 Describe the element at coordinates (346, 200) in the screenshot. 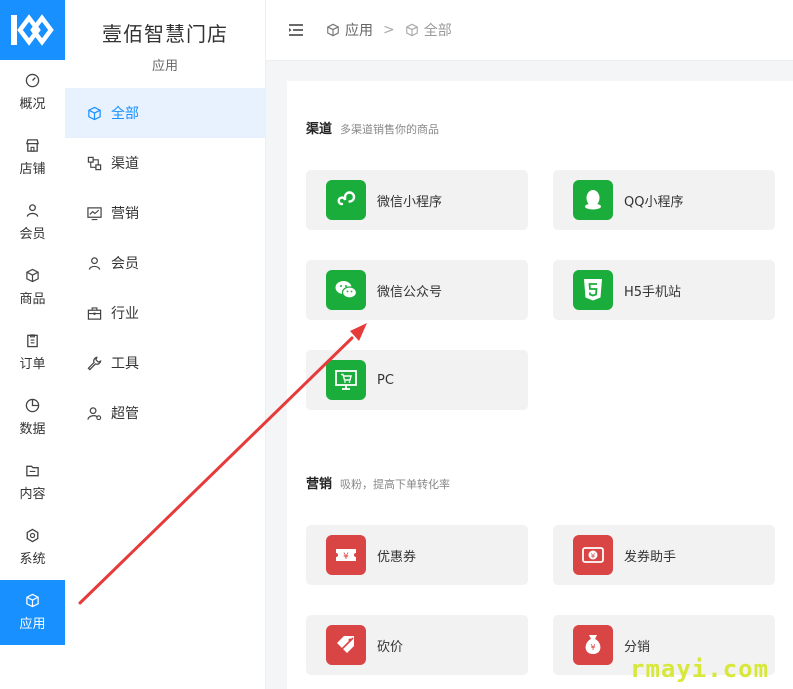

I see `mini-program-icon` at that location.